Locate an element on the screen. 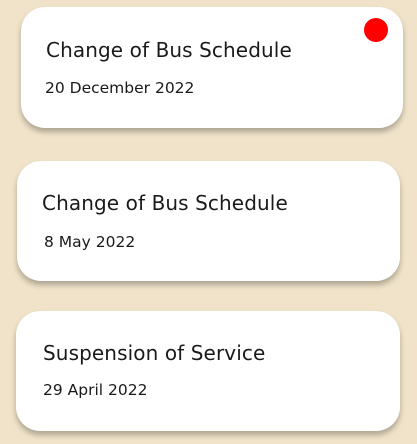 This screenshot has width=417, height=444. notice-date: 8 May 2022 is located at coordinates (90, 242).